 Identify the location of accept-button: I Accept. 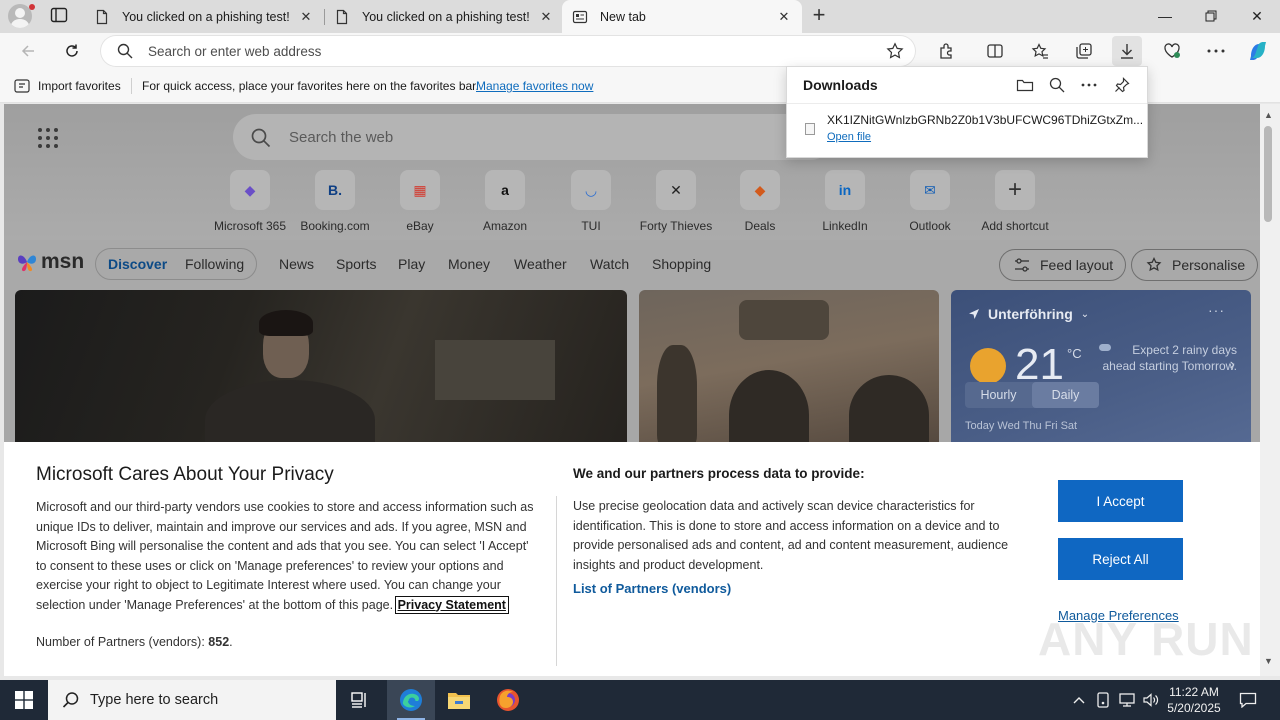
(1120, 501).